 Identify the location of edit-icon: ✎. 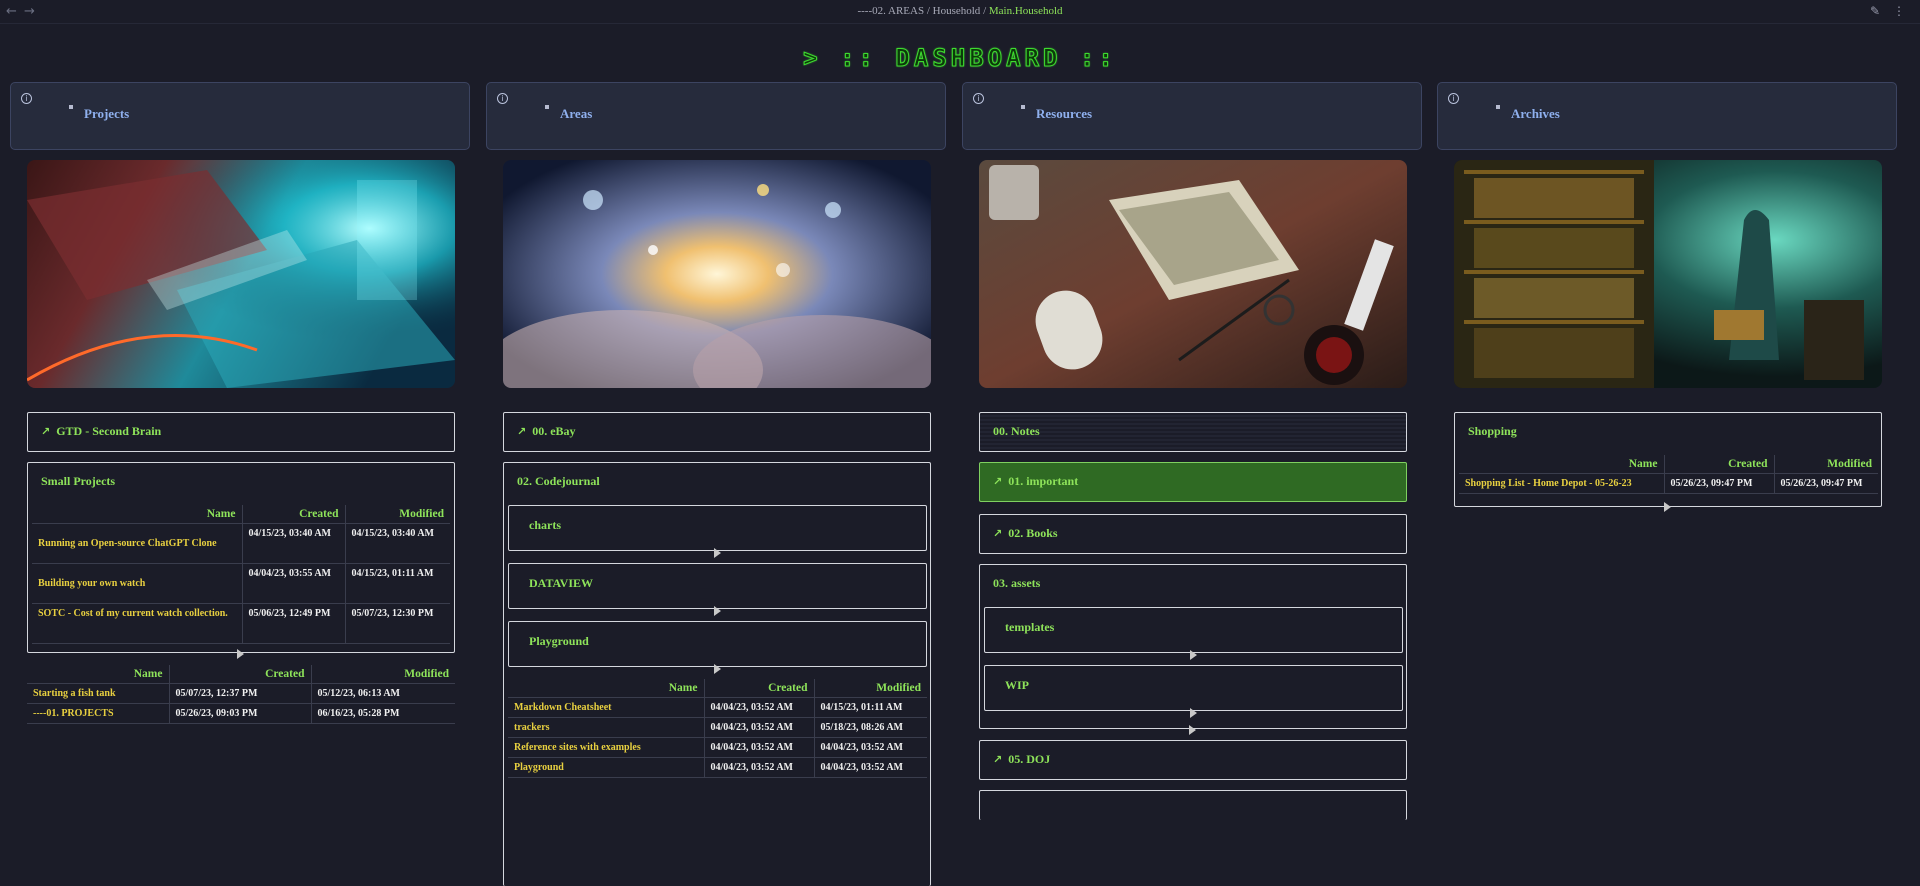
(1875, 11).